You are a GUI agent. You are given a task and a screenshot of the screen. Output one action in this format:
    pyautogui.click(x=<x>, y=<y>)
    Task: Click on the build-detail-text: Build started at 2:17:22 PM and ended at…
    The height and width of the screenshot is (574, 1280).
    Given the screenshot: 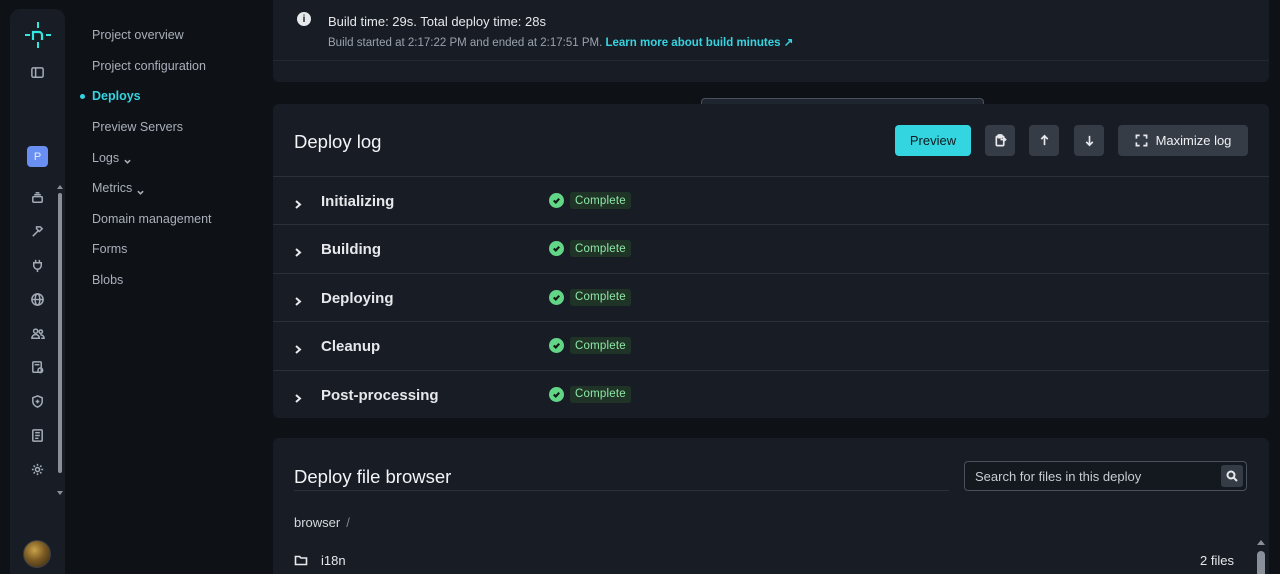 What is the action you would take?
    pyautogui.click(x=465, y=43)
    